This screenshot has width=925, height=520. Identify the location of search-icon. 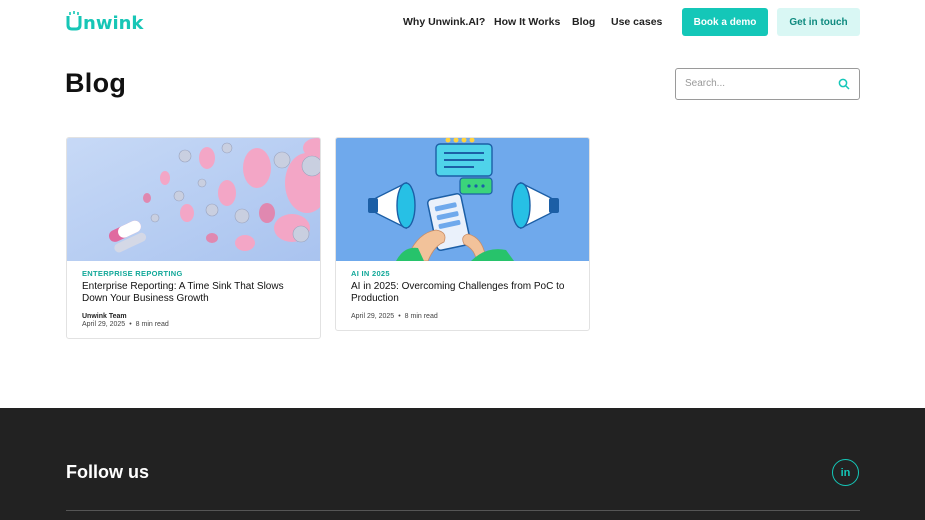
(844, 84).